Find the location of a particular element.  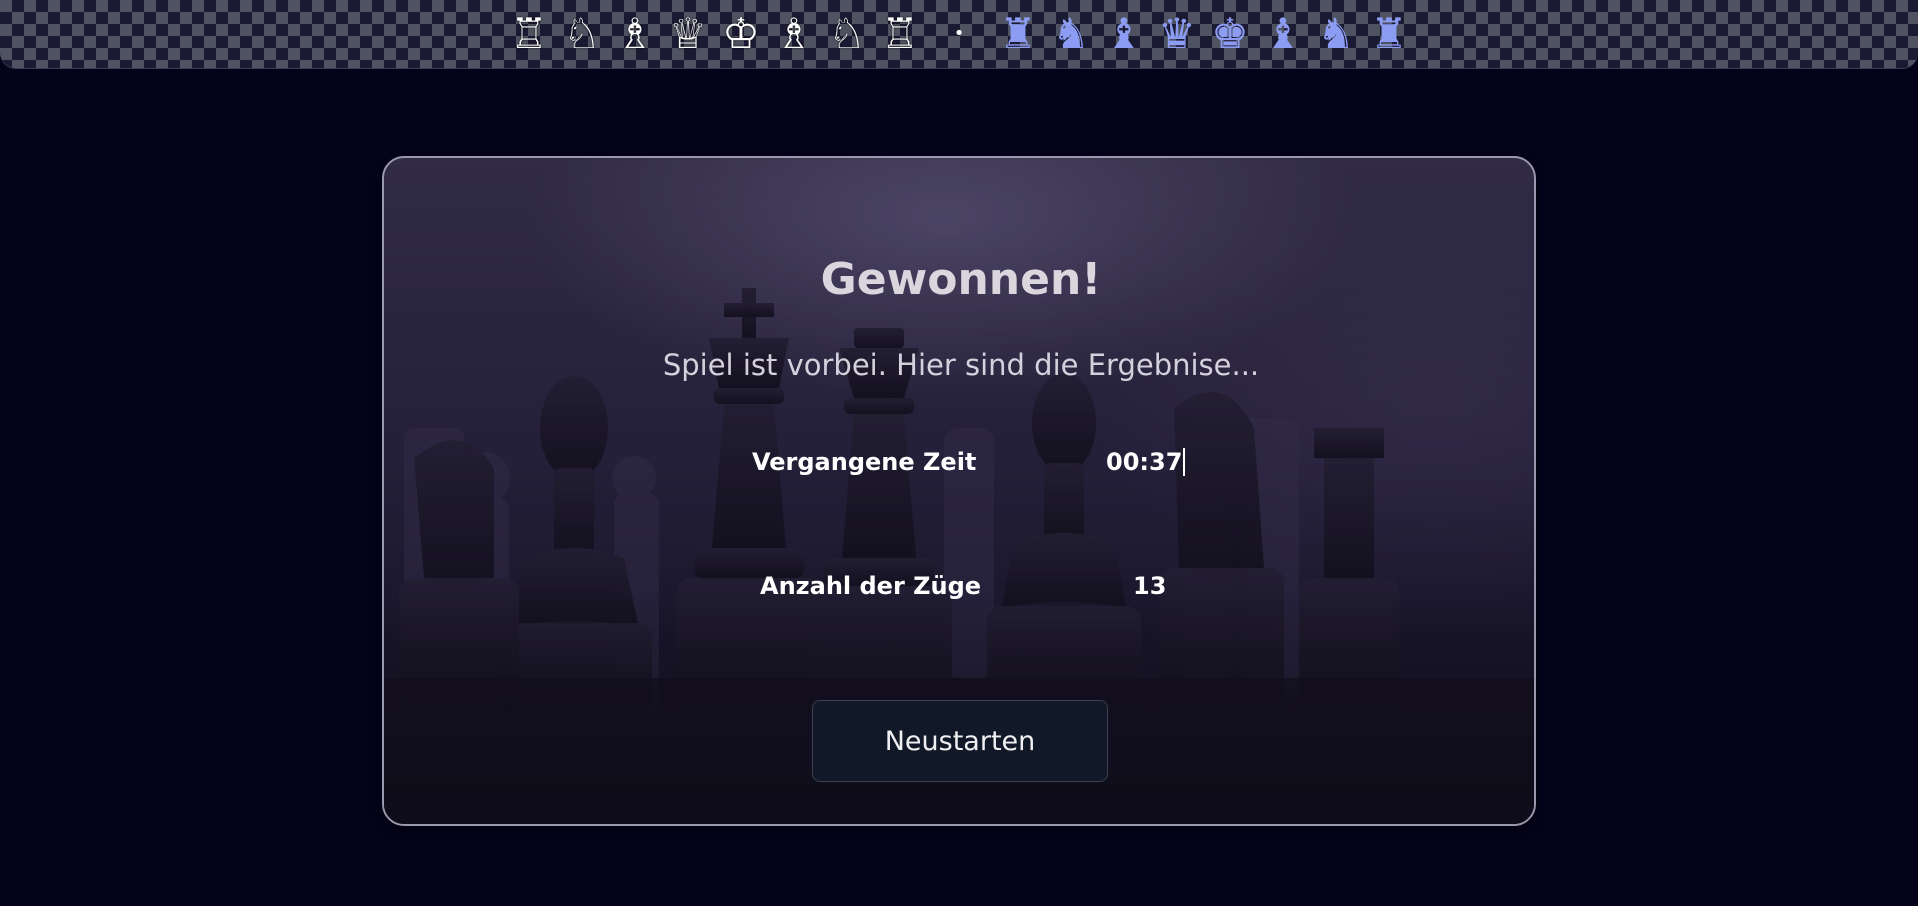

move-count-value: 13 is located at coordinates (1150, 586).